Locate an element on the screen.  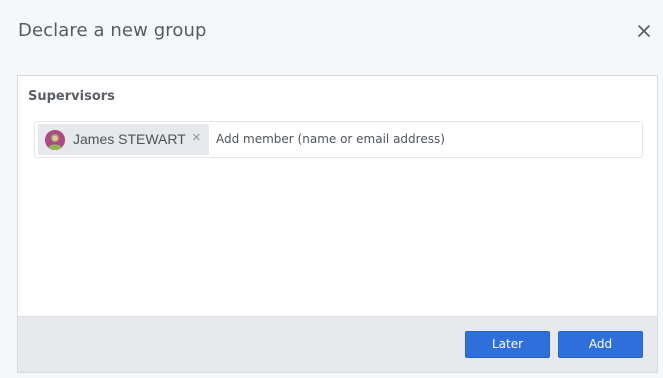
avatar is located at coordinates (55, 140).